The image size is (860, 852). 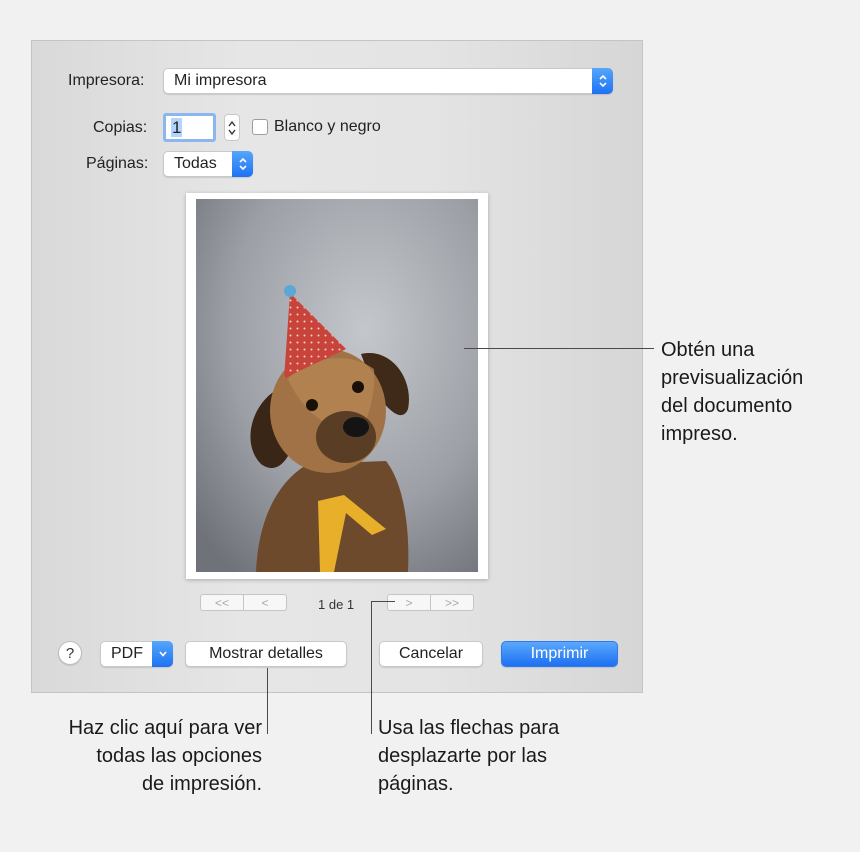 What do you see at coordinates (371, 667) in the screenshot?
I see `callout-line-arrows-v` at bounding box center [371, 667].